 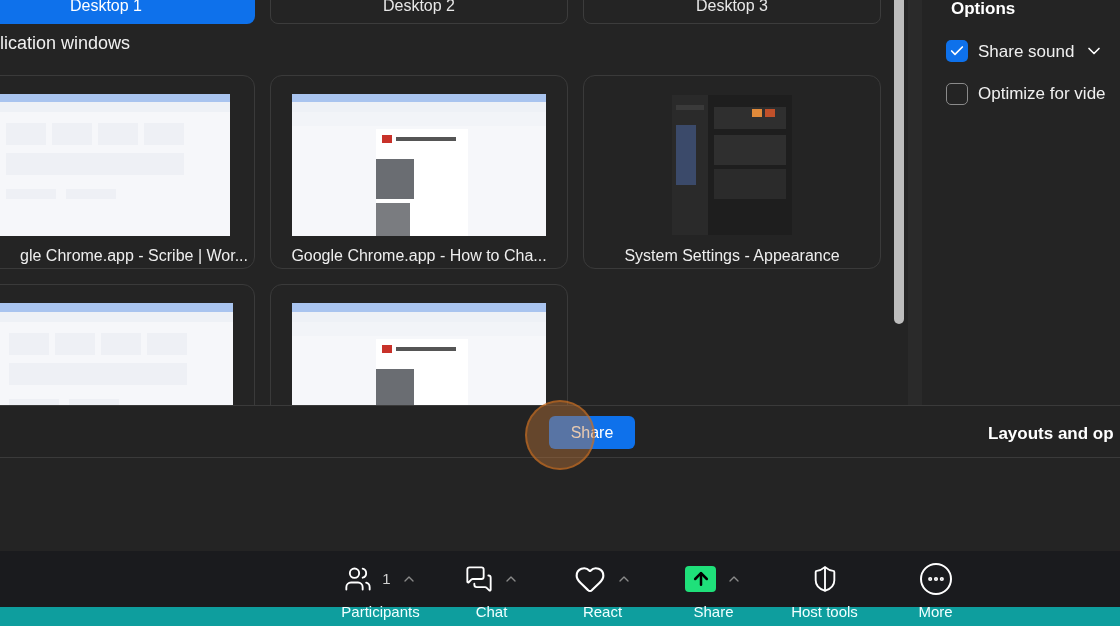 What do you see at coordinates (491, 612) in the screenshot?
I see `toolbar-label: Chat` at bounding box center [491, 612].